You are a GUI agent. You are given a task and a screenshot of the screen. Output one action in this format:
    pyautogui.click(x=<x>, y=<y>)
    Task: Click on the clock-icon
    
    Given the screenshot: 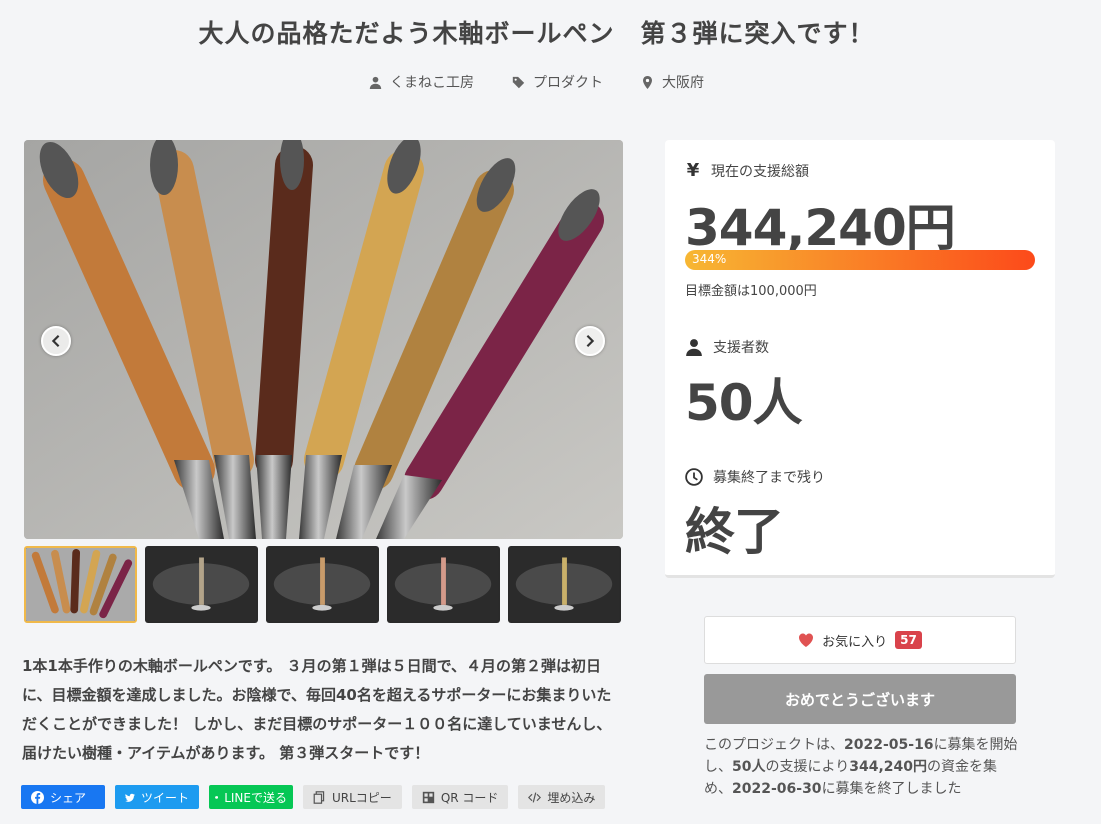 What is the action you would take?
    pyautogui.click(x=694, y=477)
    